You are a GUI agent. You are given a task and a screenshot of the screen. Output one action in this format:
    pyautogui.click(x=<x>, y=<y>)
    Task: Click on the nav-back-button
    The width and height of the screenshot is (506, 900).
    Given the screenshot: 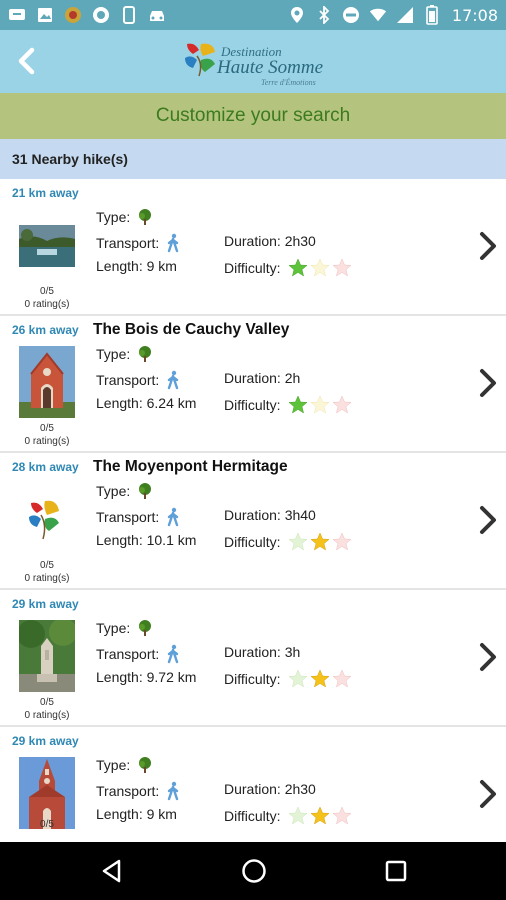 What is the action you would take?
    pyautogui.click(x=112, y=871)
    